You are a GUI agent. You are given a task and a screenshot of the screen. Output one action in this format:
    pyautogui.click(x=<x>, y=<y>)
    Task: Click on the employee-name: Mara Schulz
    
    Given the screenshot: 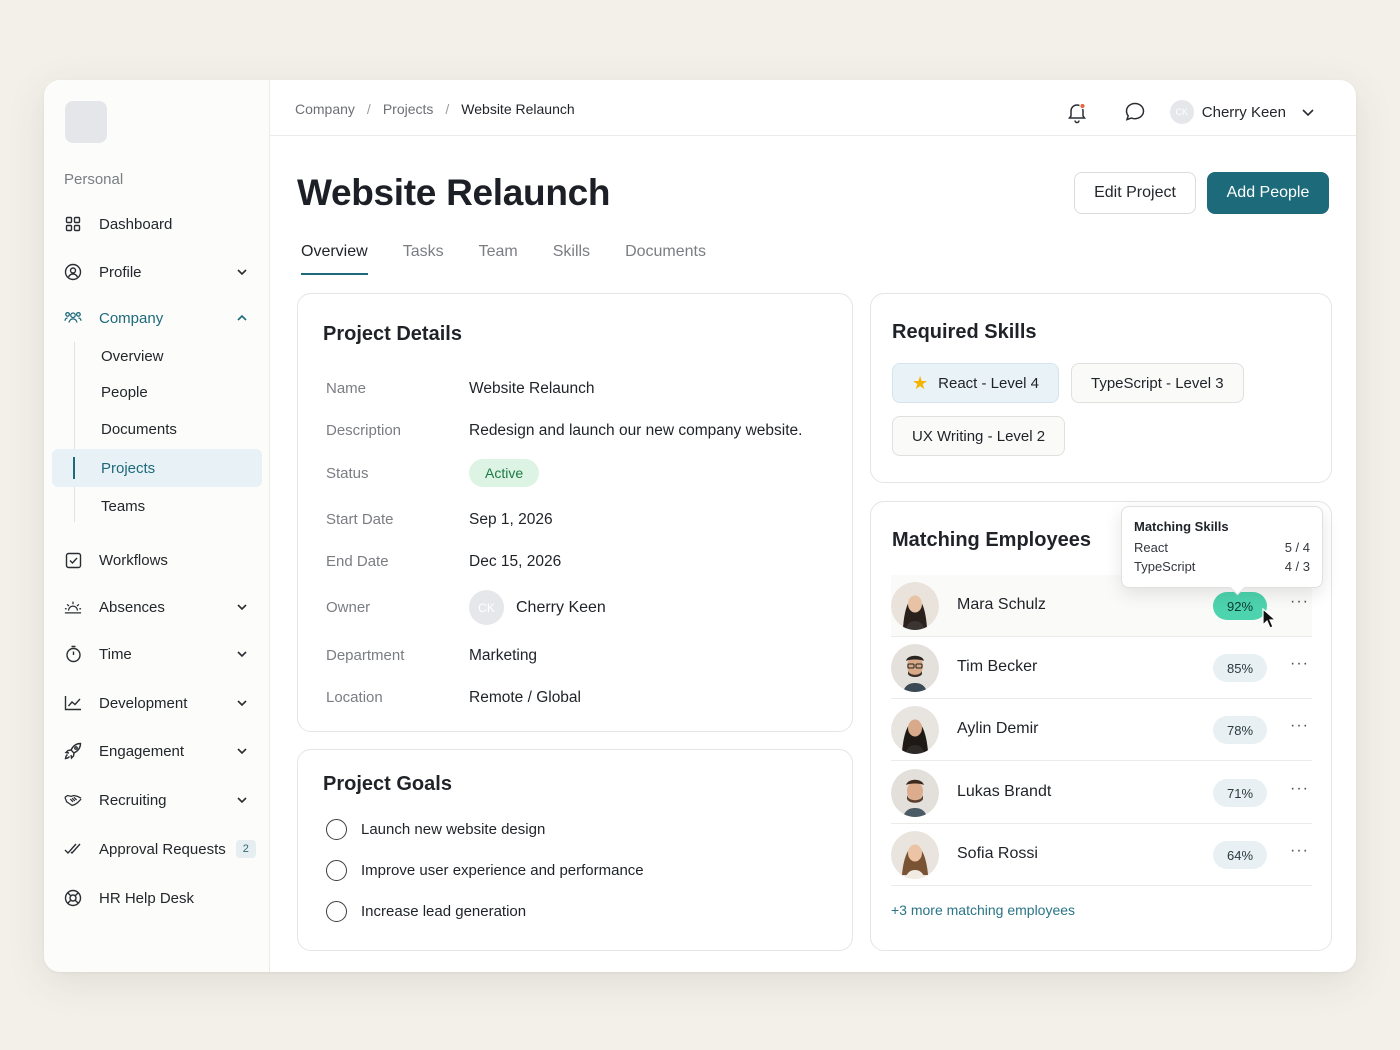 What is the action you would take?
    pyautogui.click(x=1001, y=604)
    